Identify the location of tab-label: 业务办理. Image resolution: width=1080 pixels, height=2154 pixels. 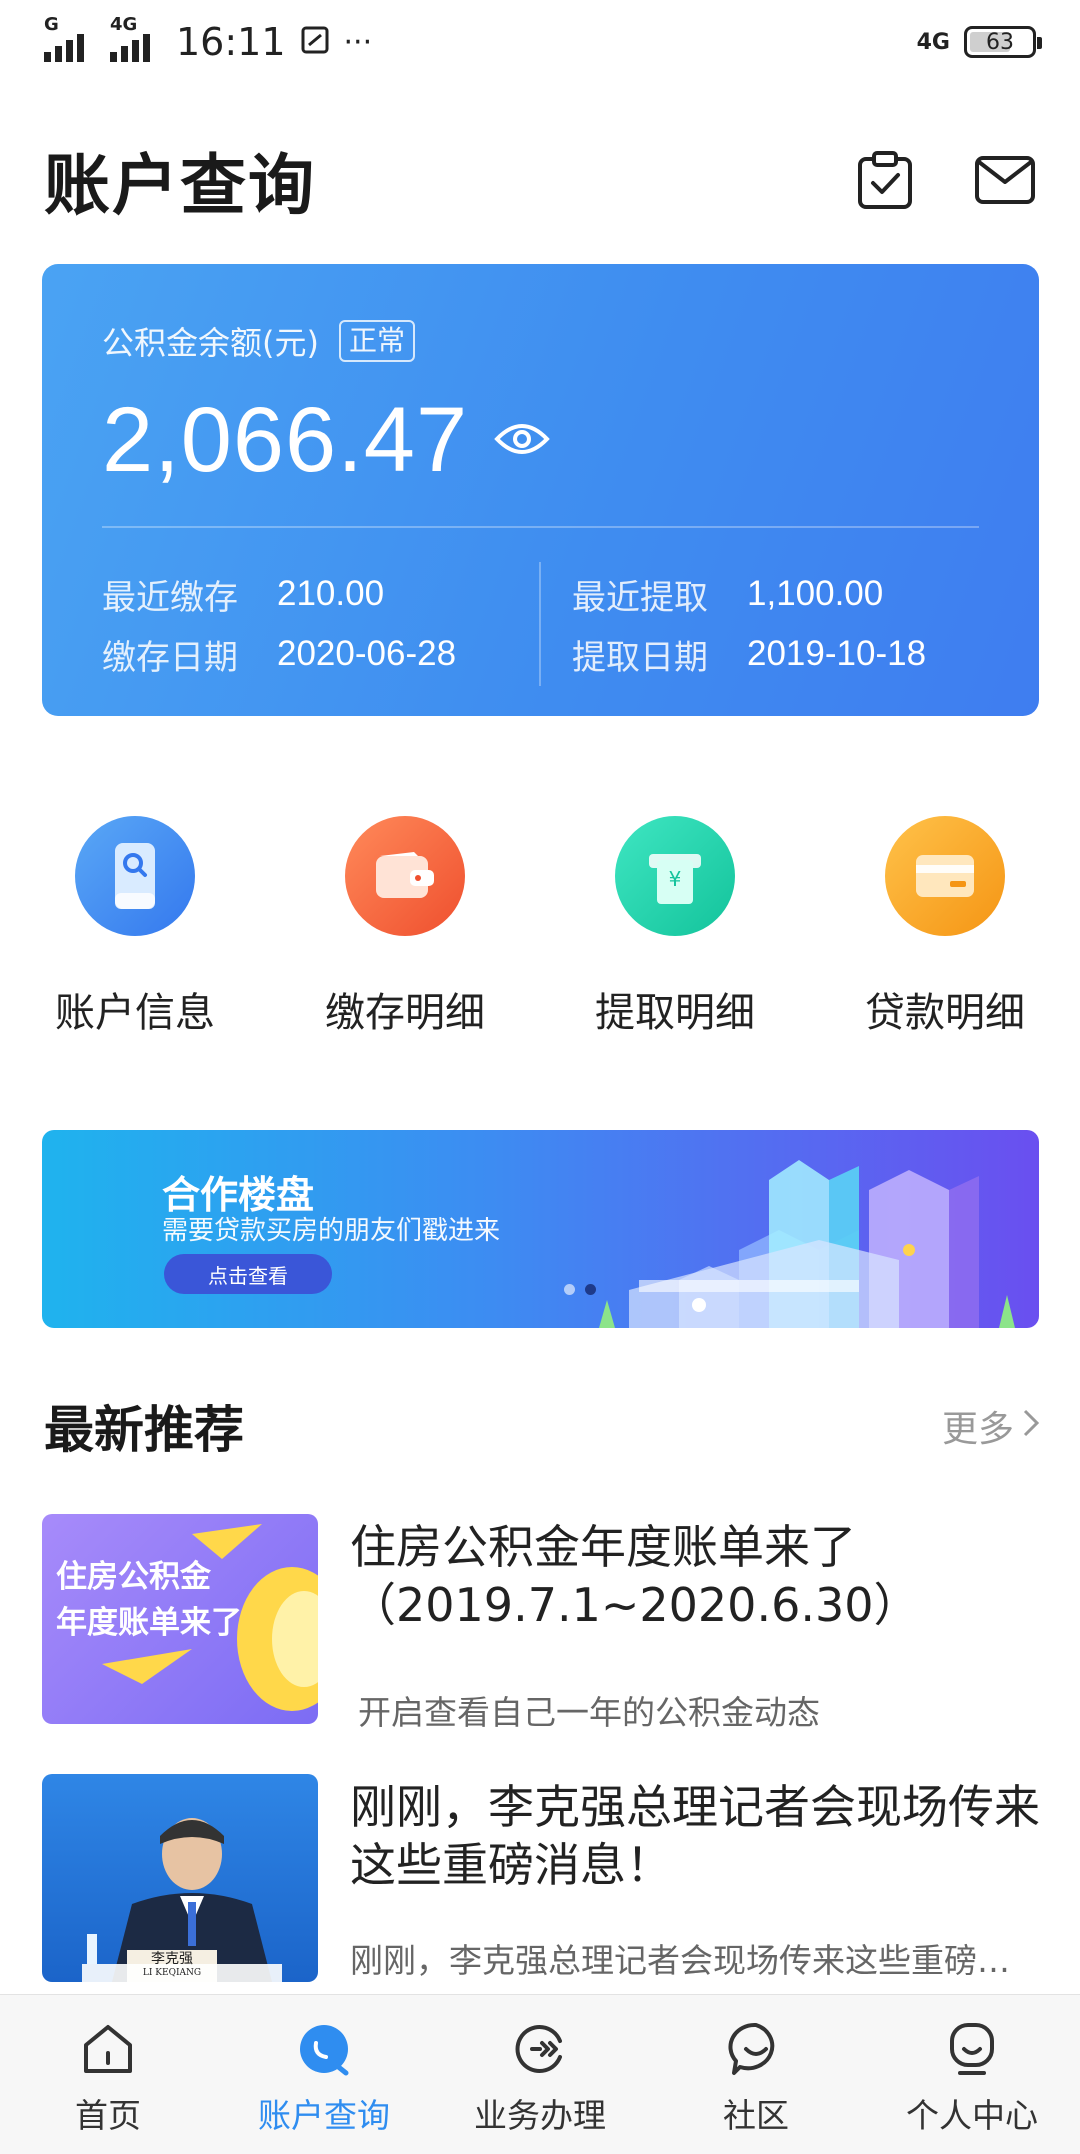
(540, 2115).